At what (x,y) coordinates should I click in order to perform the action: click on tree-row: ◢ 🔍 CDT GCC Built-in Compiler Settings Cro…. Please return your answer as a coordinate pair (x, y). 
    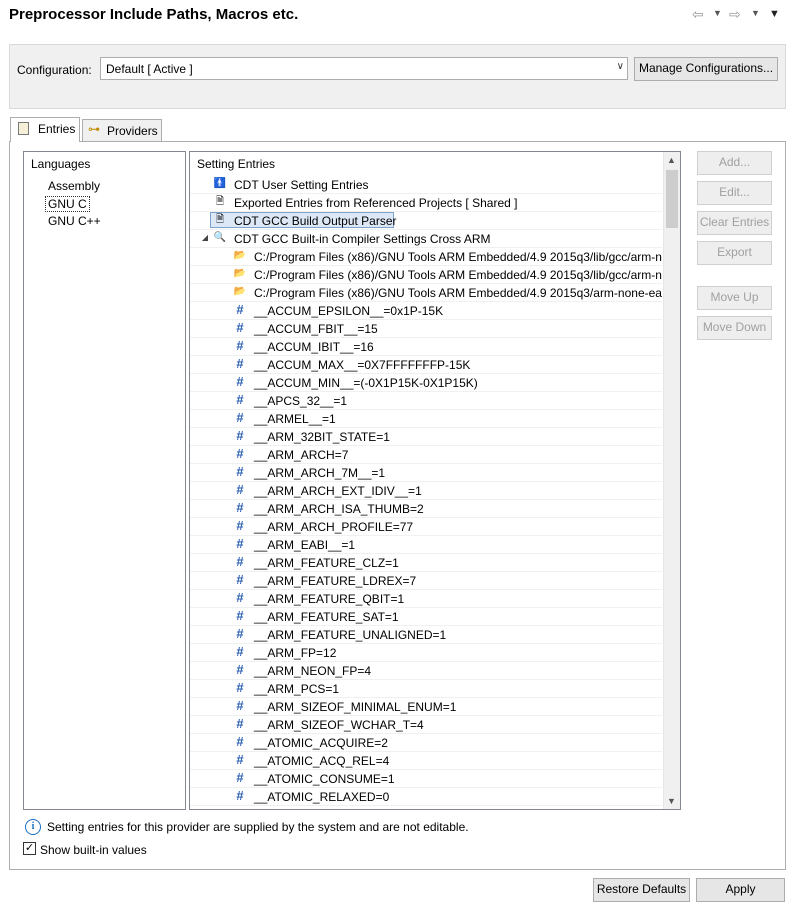
    Looking at the image, I should click on (426, 239).